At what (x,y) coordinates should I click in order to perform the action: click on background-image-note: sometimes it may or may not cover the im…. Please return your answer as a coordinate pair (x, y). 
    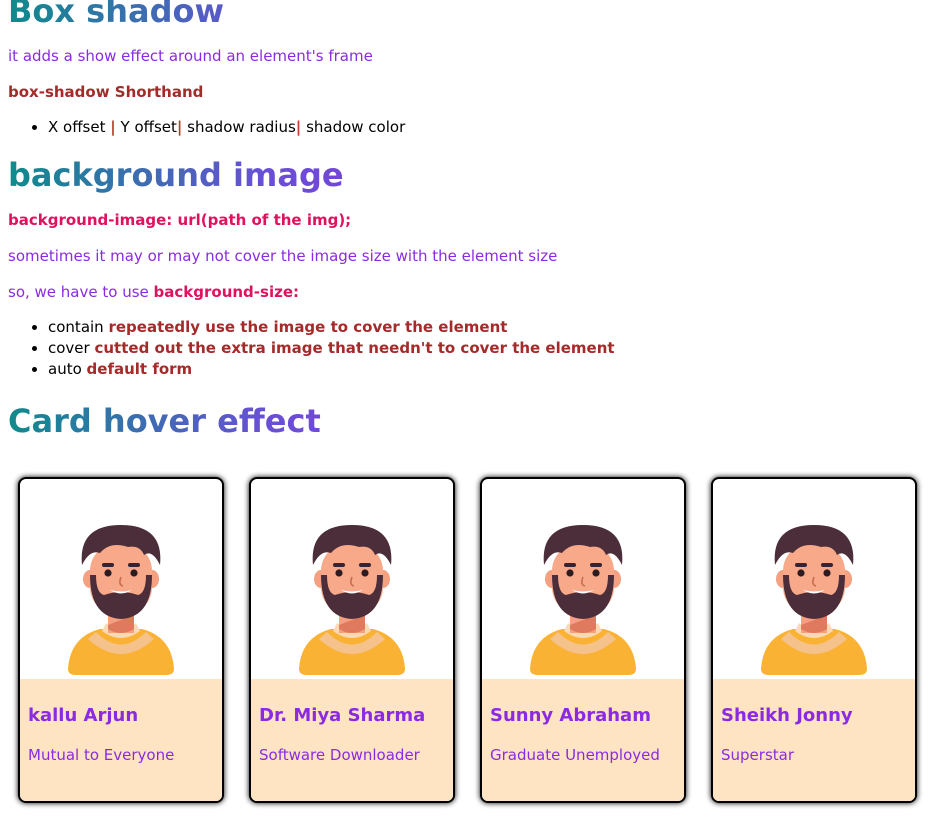
    Looking at the image, I should click on (283, 256).